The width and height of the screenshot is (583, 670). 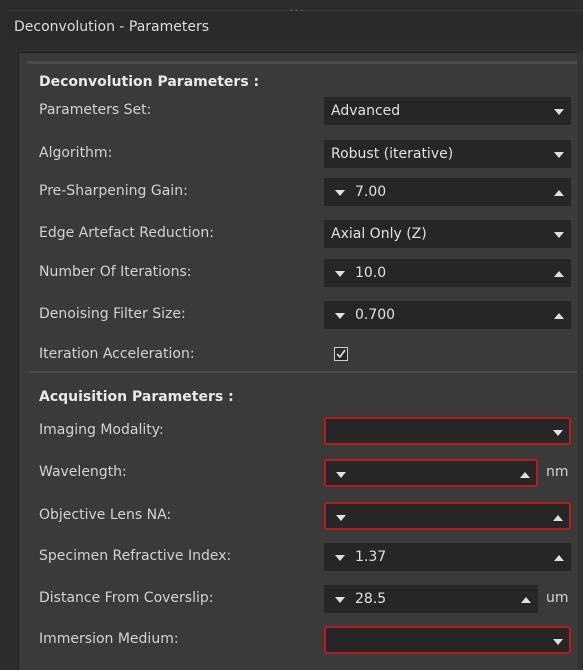 What do you see at coordinates (447, 273) in the screenshot?
I see `number-of-iterations-spinbox: 10.0` at bounding box center [447, 273].